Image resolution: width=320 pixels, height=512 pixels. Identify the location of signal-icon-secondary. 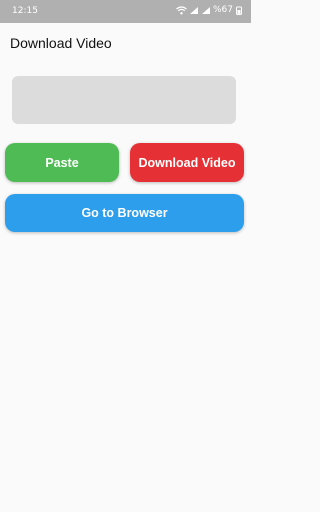
(205, 10).